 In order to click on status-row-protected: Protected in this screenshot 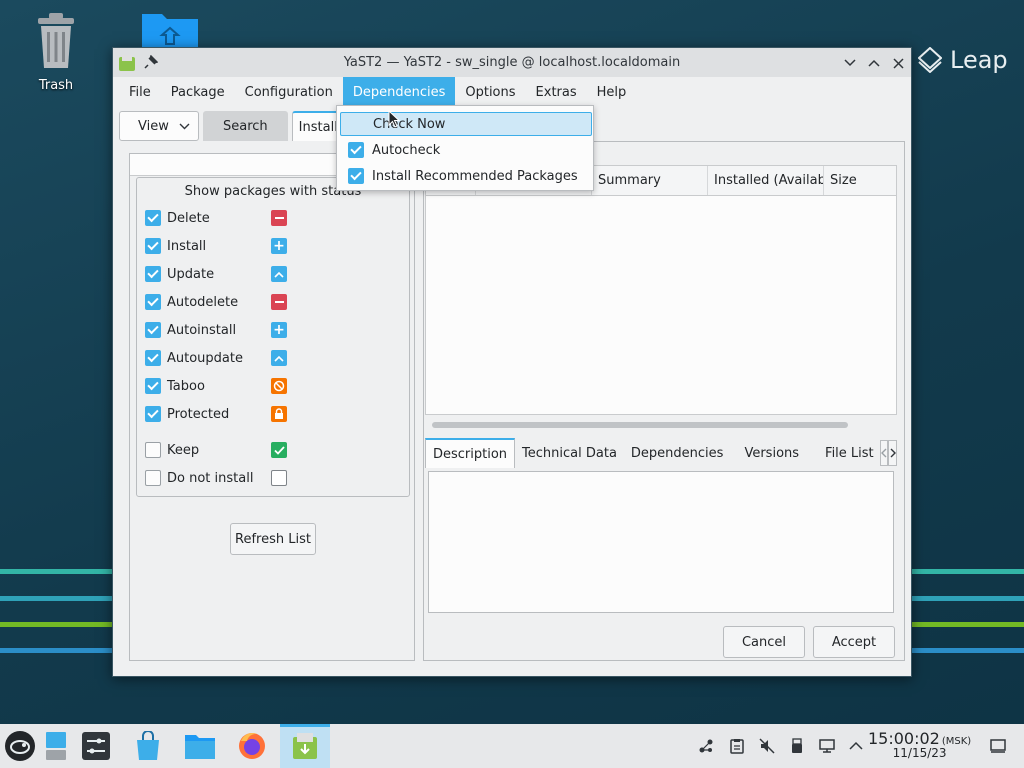, I will do `click(275, 414)`.